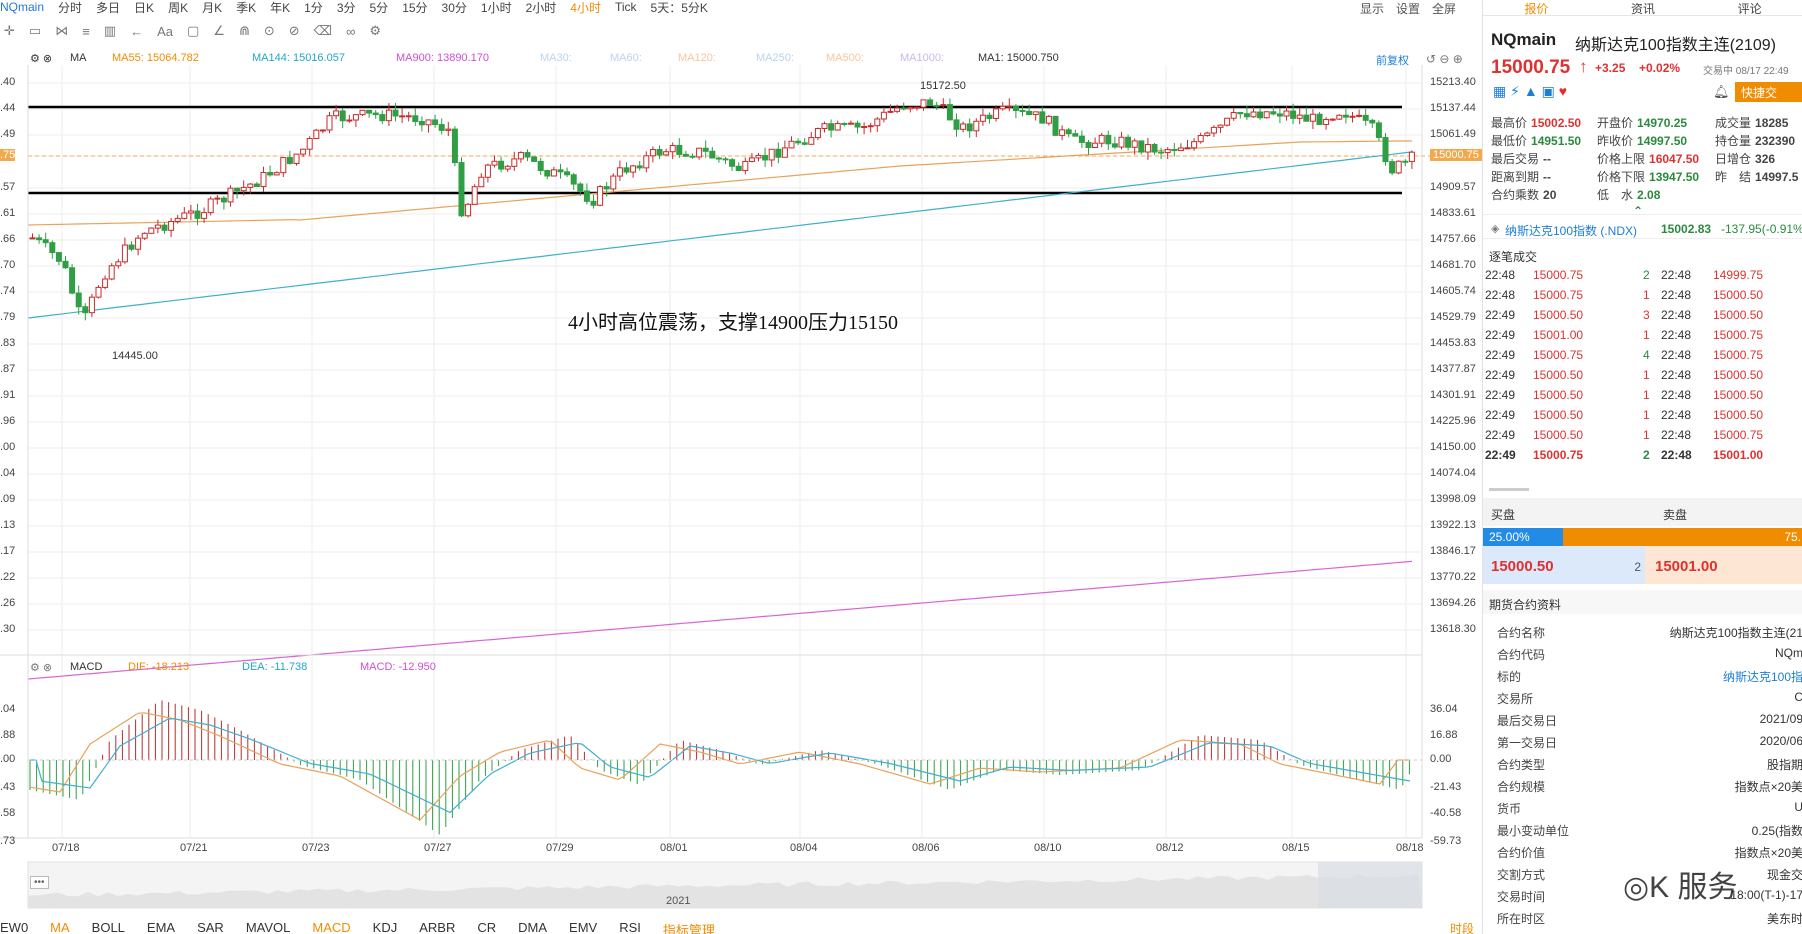 The height and width of the screenshot is (934, 1802). I want to click on fq-button: 前复权, so click(1392, 60).